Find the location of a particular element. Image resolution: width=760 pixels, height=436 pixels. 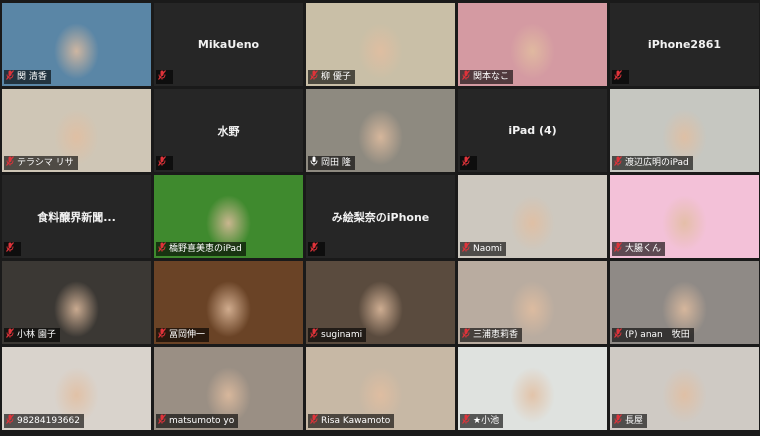

participant-name-label: 岡田 隆 is located at coordinates (331, 163).